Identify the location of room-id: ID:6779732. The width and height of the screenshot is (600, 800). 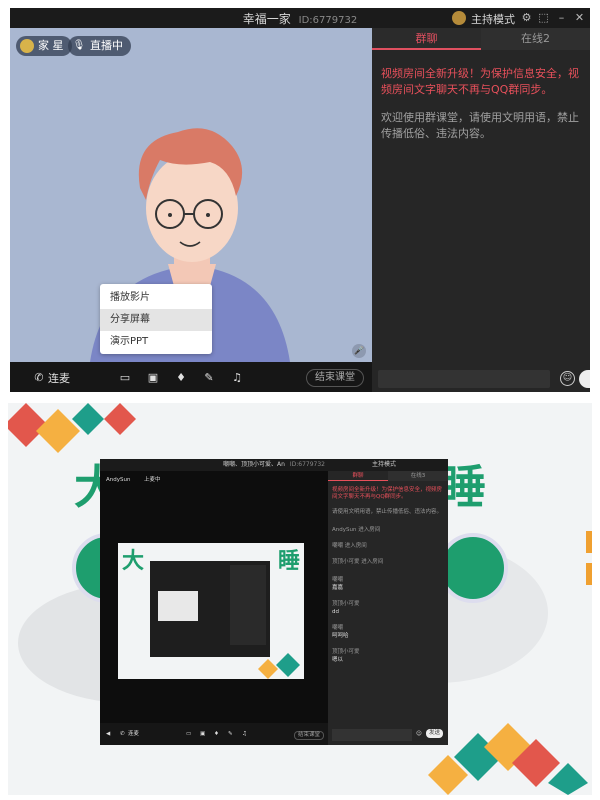
(328, 20).